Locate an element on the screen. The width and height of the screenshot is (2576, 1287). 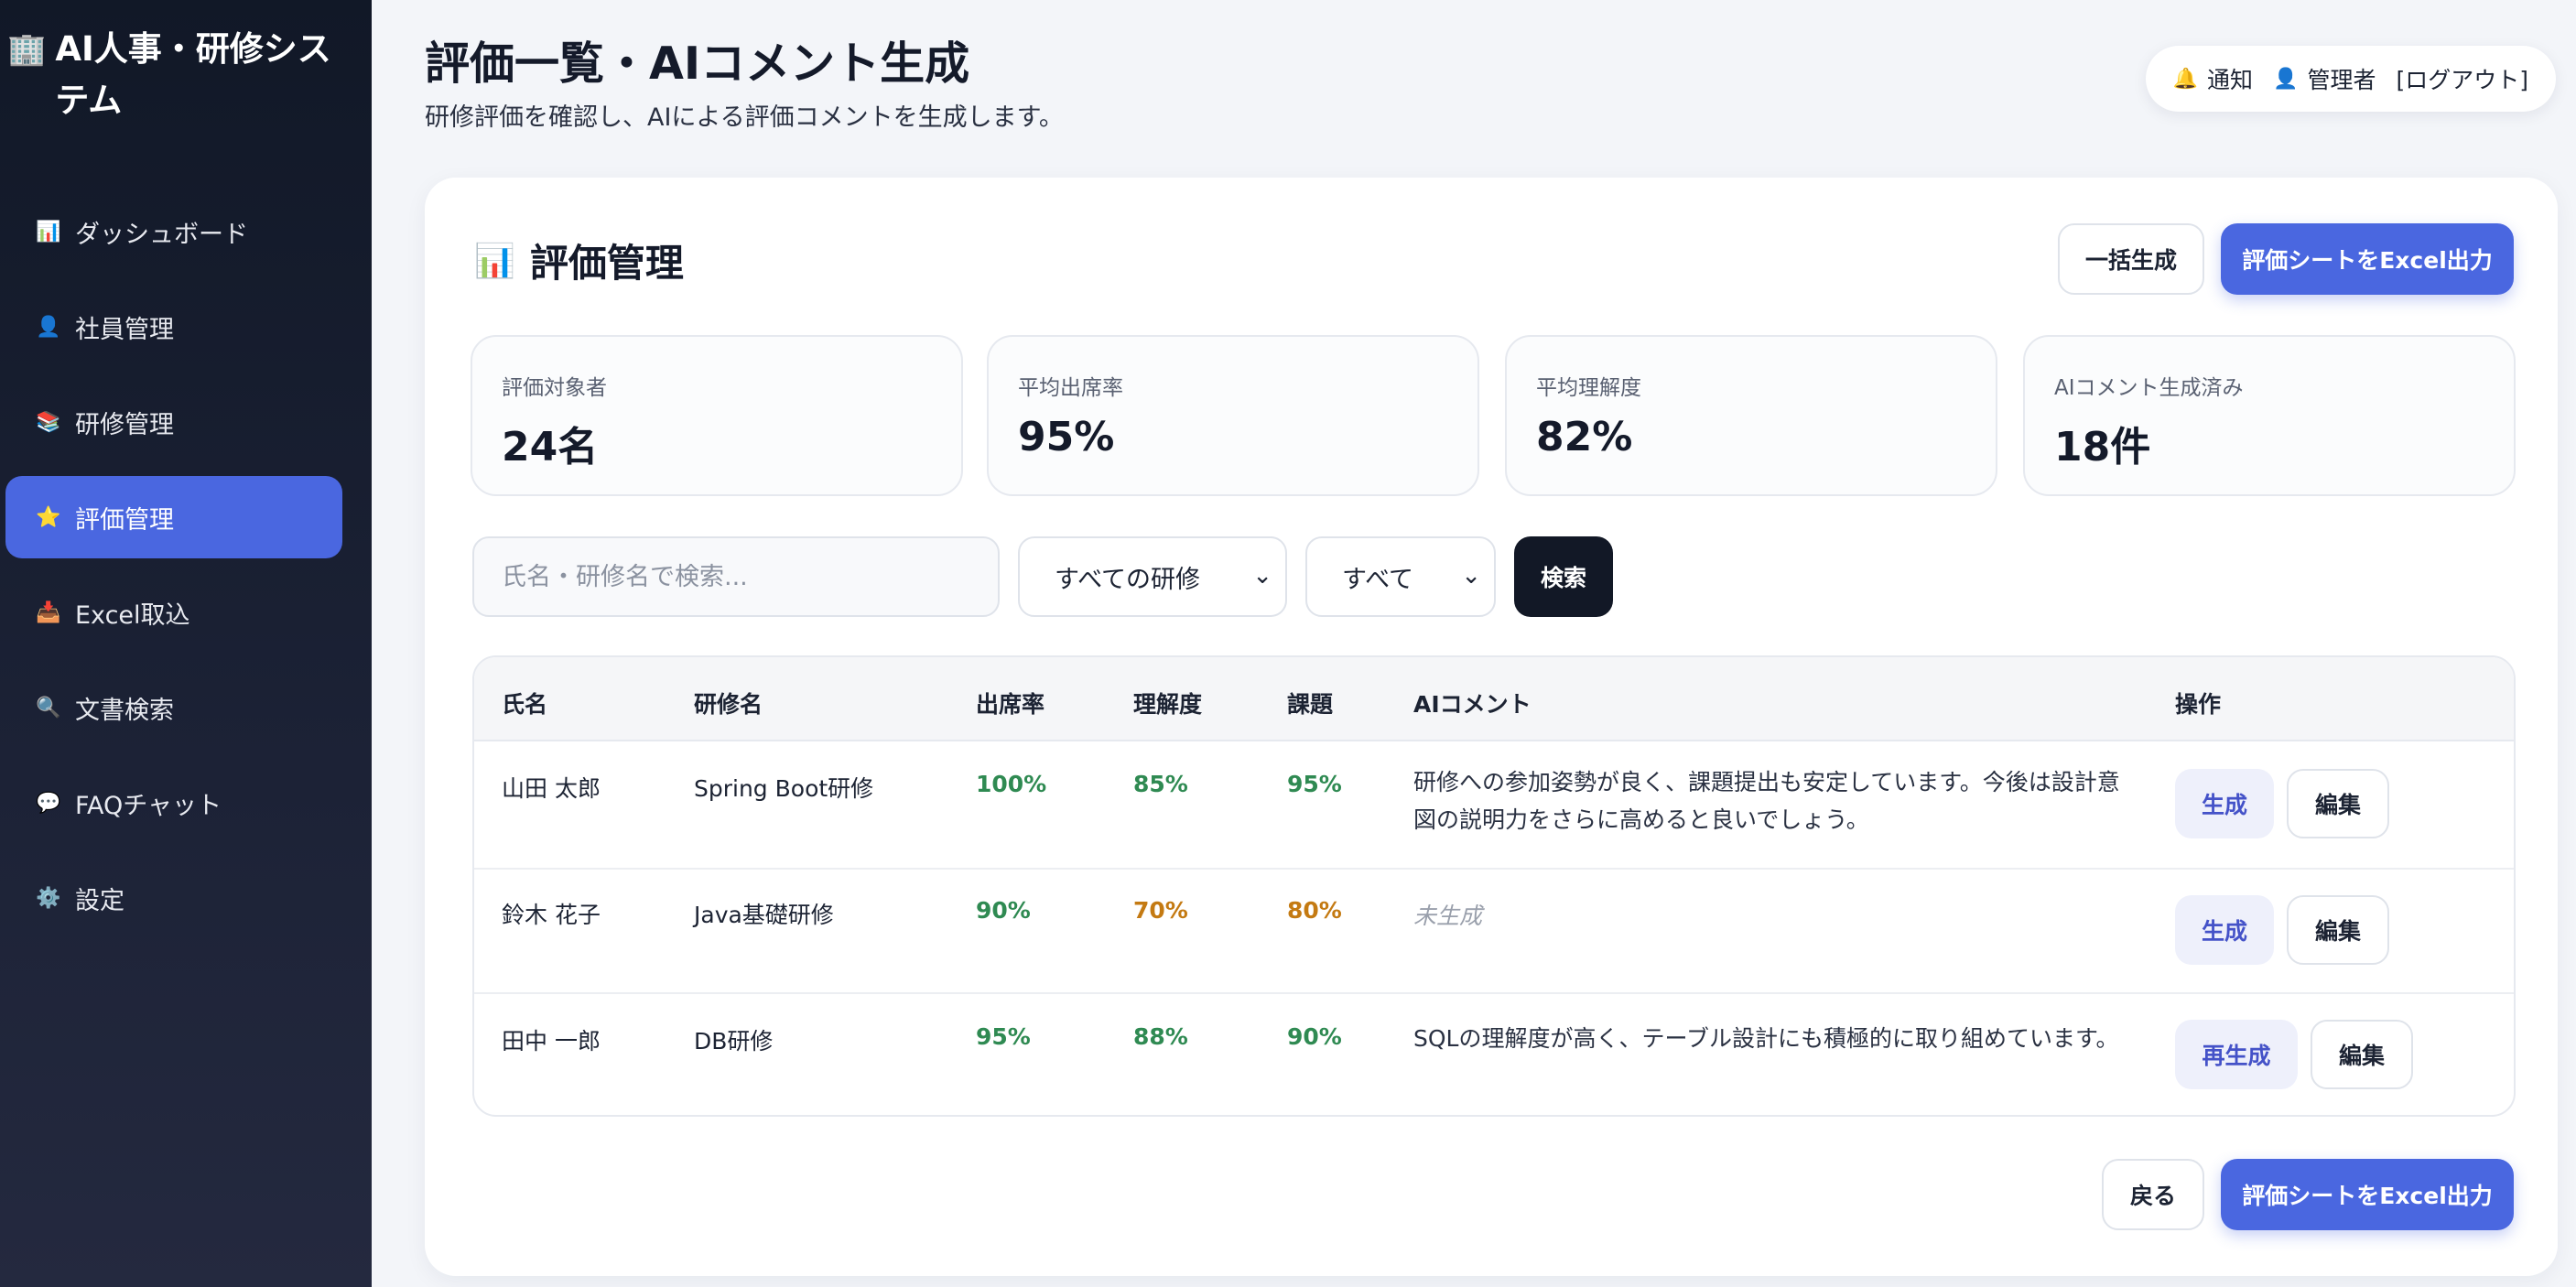
sidebar-item-dashboard: 📊 ダッシュボード is located at coordinates (174, 231).